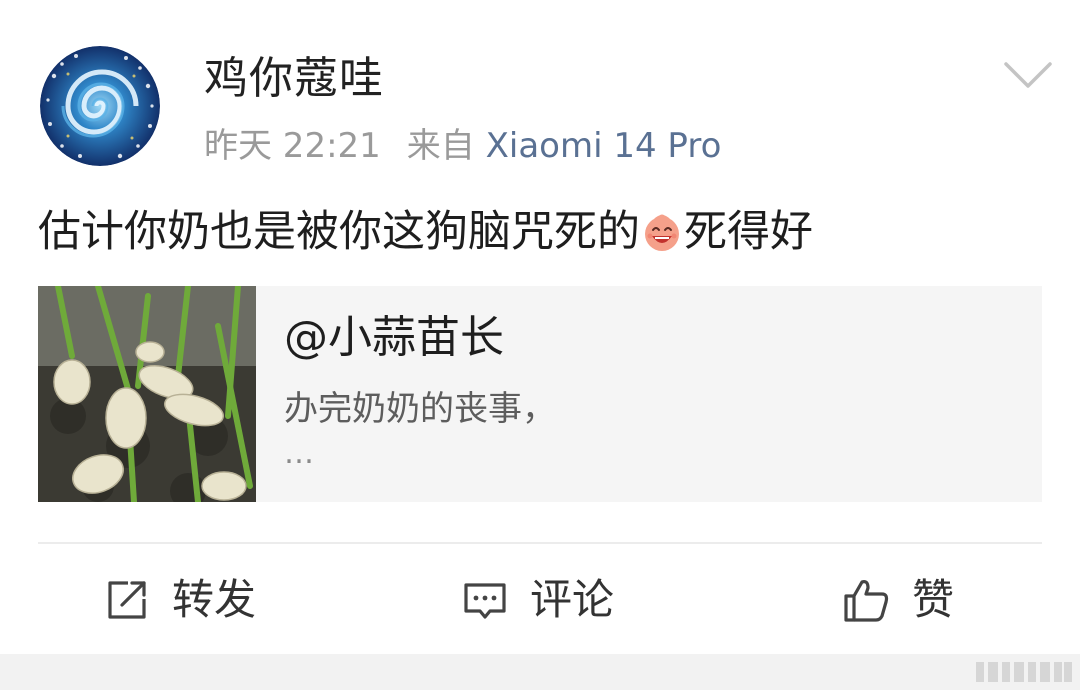 This screenshot has height=690, width=1080. What do you see at coordinates (572, 599) in the screenshot?
I see `comment-label: 评论` at bounding box center [572, 599].